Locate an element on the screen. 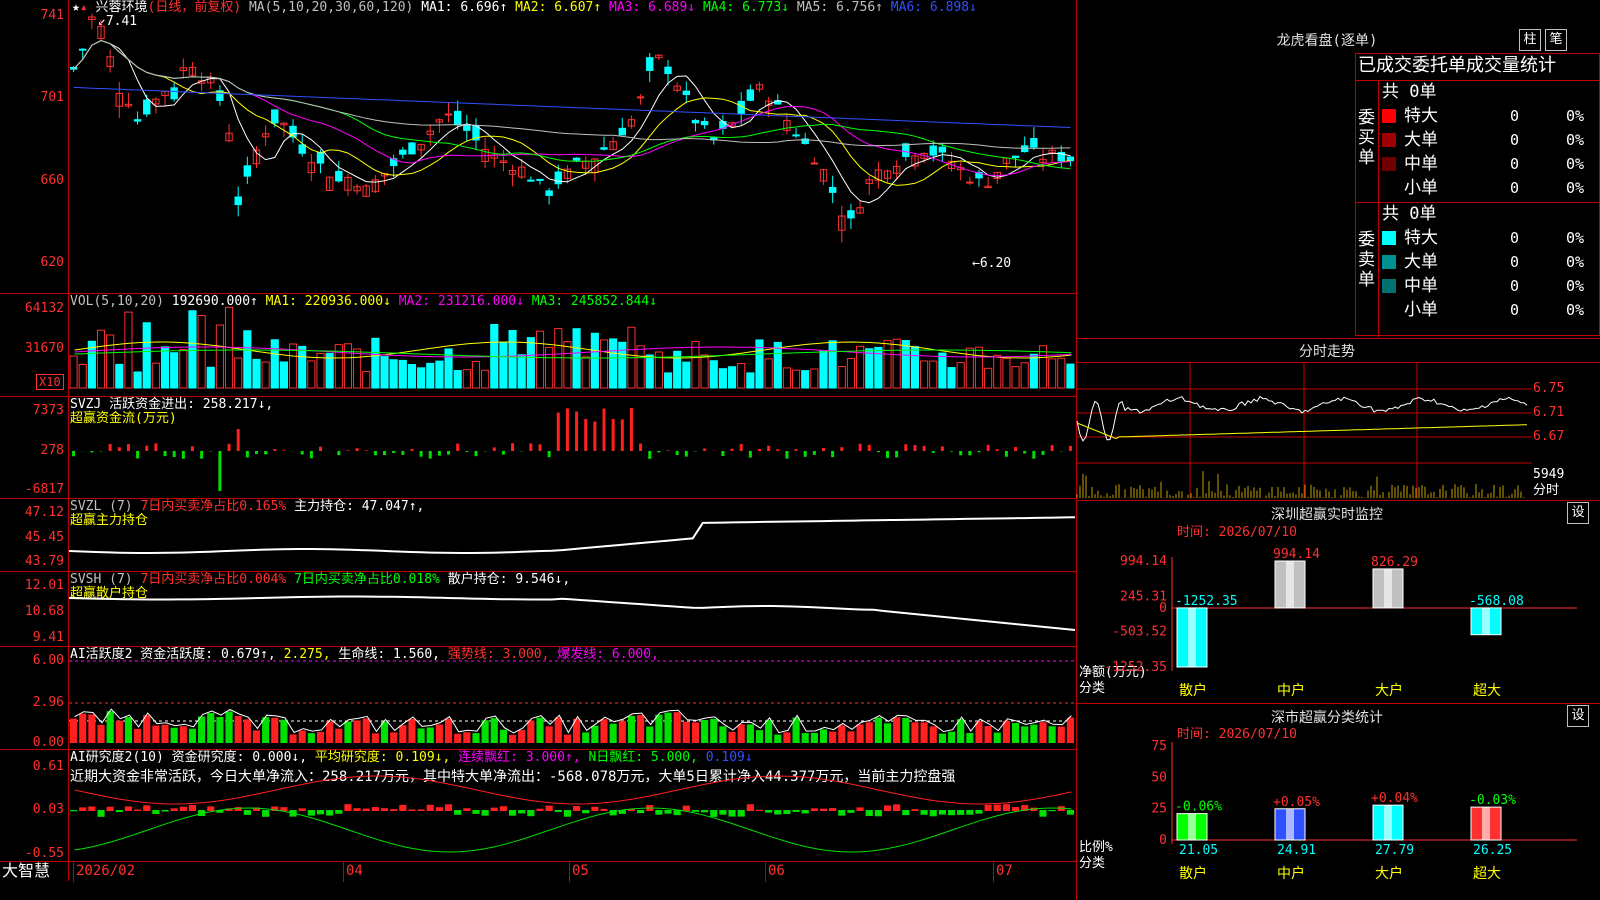 Image resolution: width=1600 pixels, height=900 pixels. sz-monitor-settings-button: 设 is located at coordinates (1578, 513).